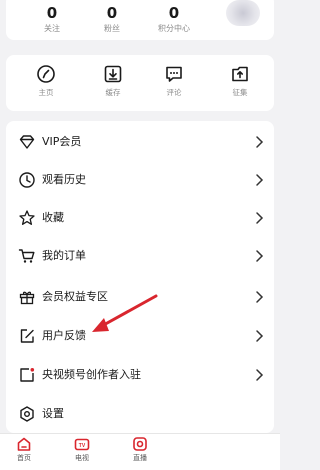 This screenshot has width=320, height=470. Describe the element at coordinates (112, 28) in the screenshot. I see `stat-fans-label: 粉丝` at that location.